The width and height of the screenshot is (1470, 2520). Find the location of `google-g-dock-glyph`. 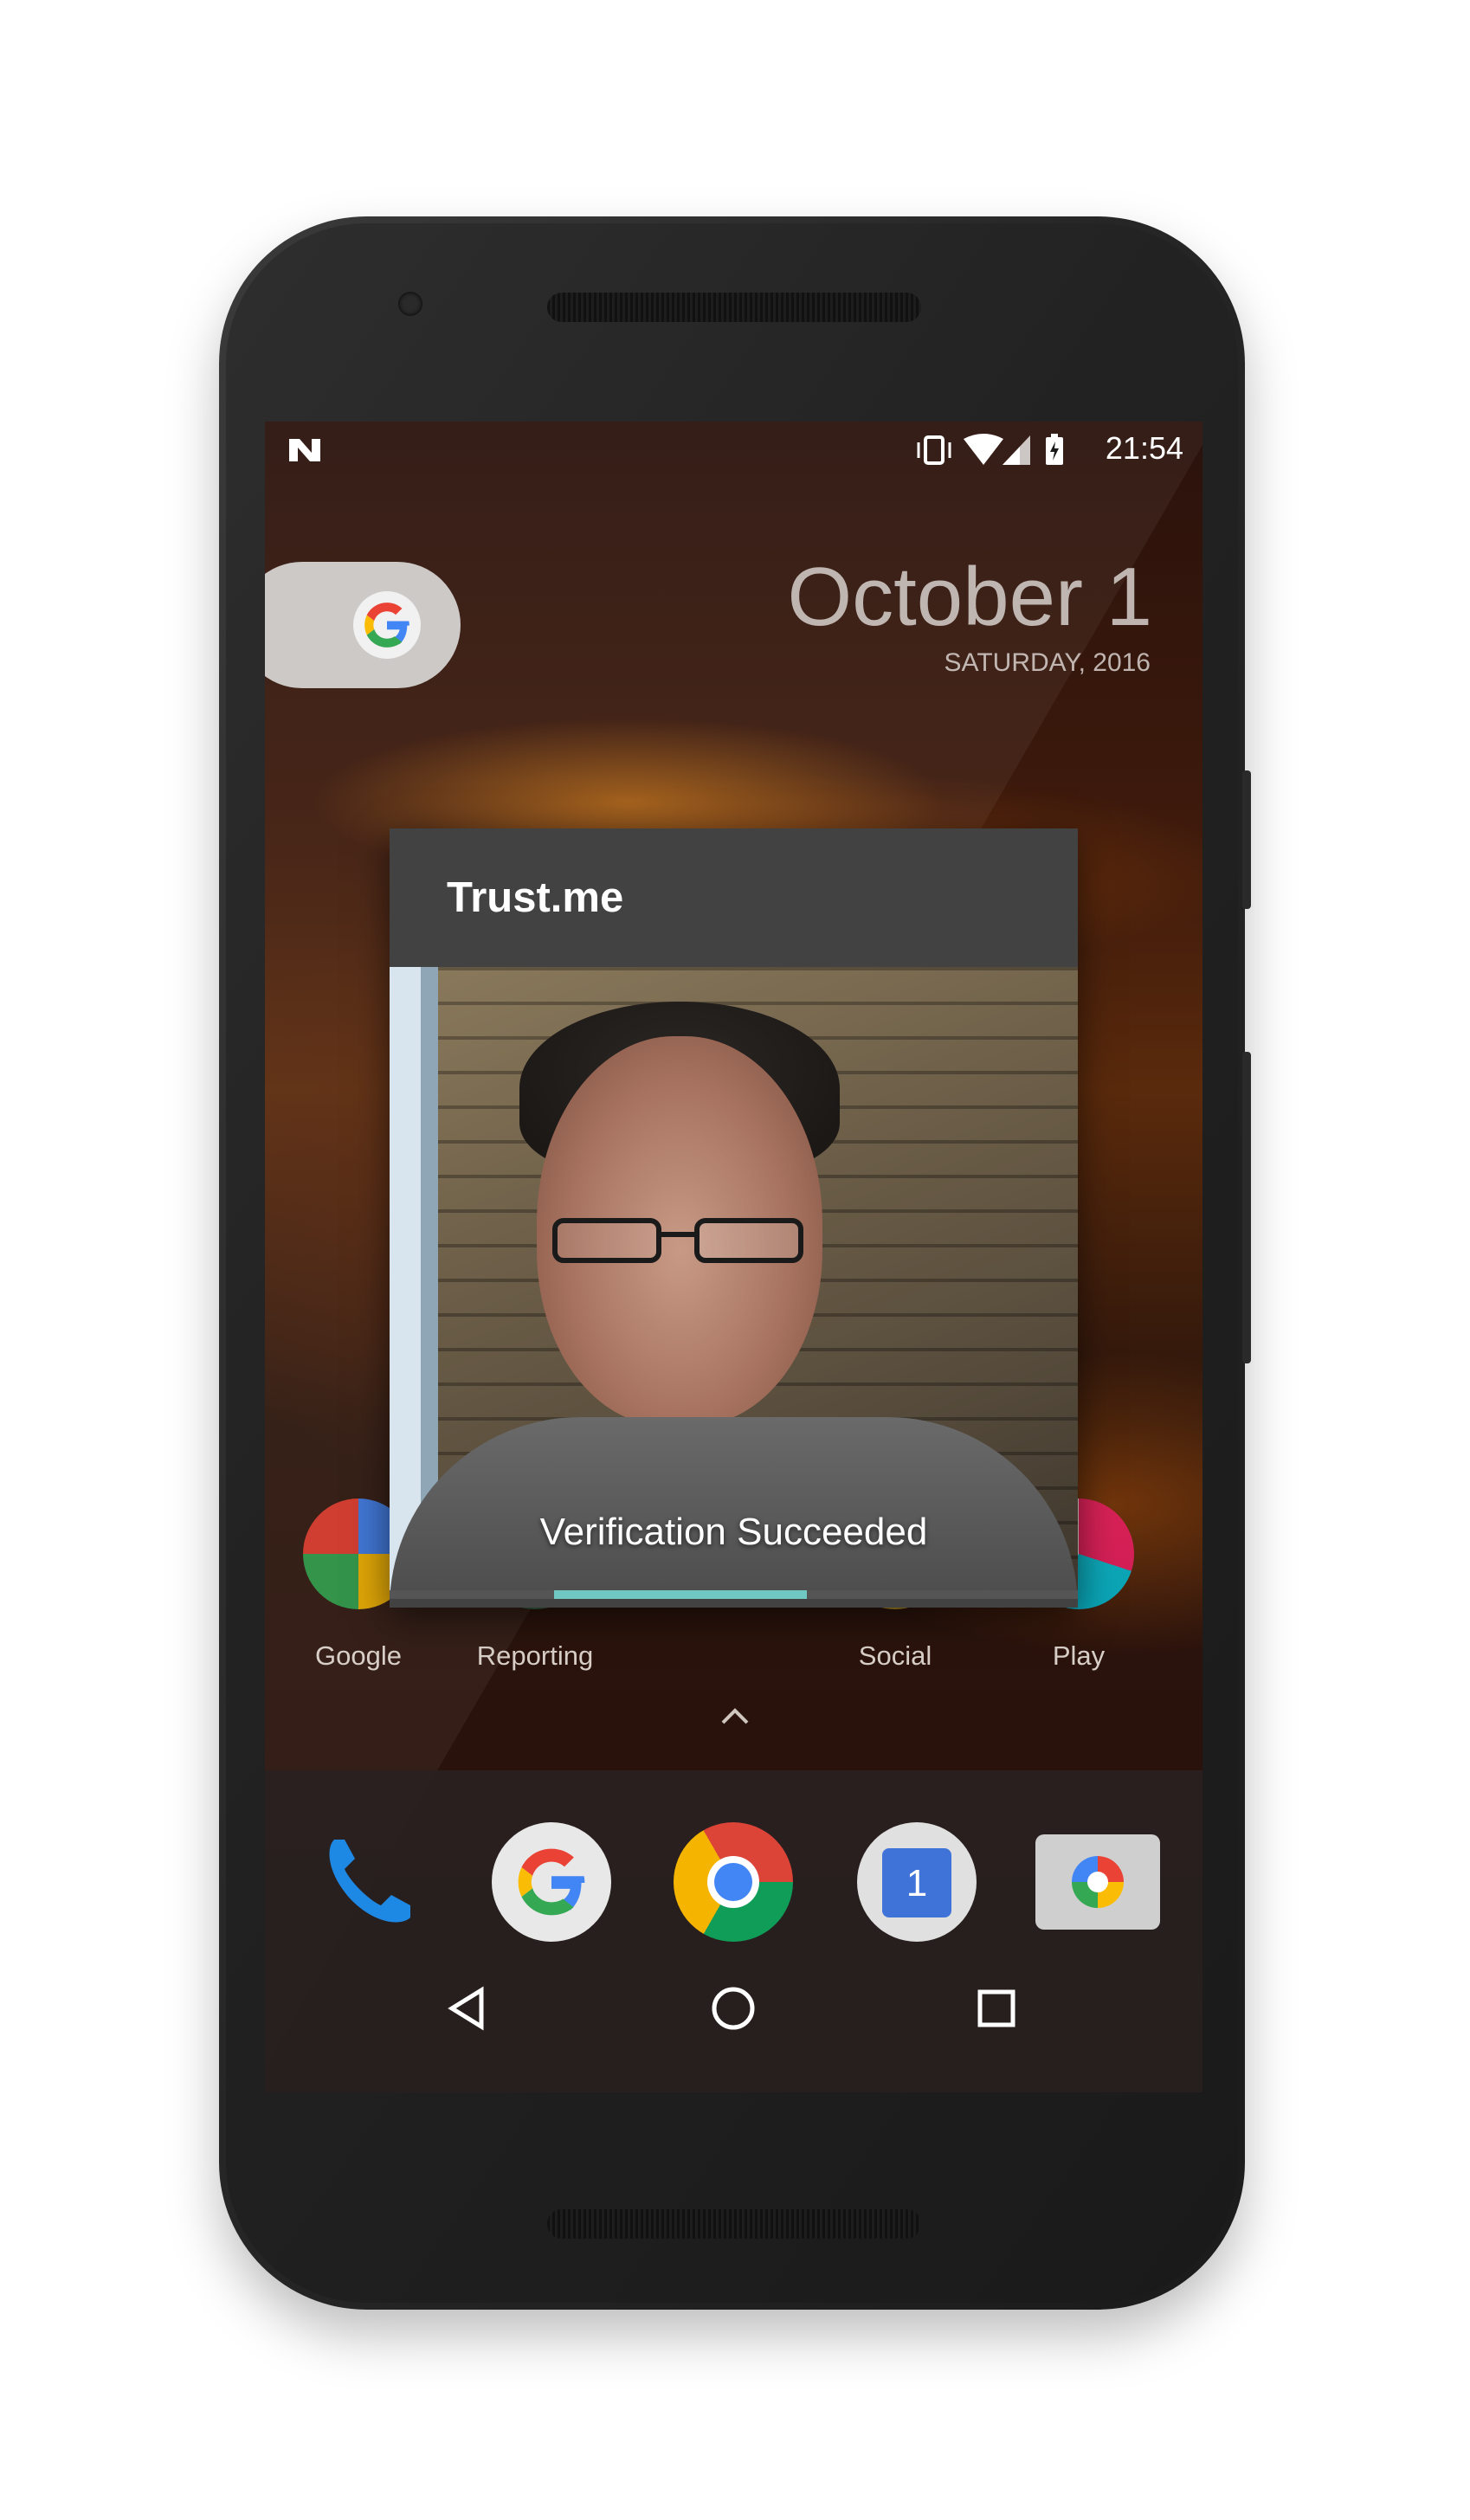

google-g-dock-glyph is located at coordinates (552, 1882).